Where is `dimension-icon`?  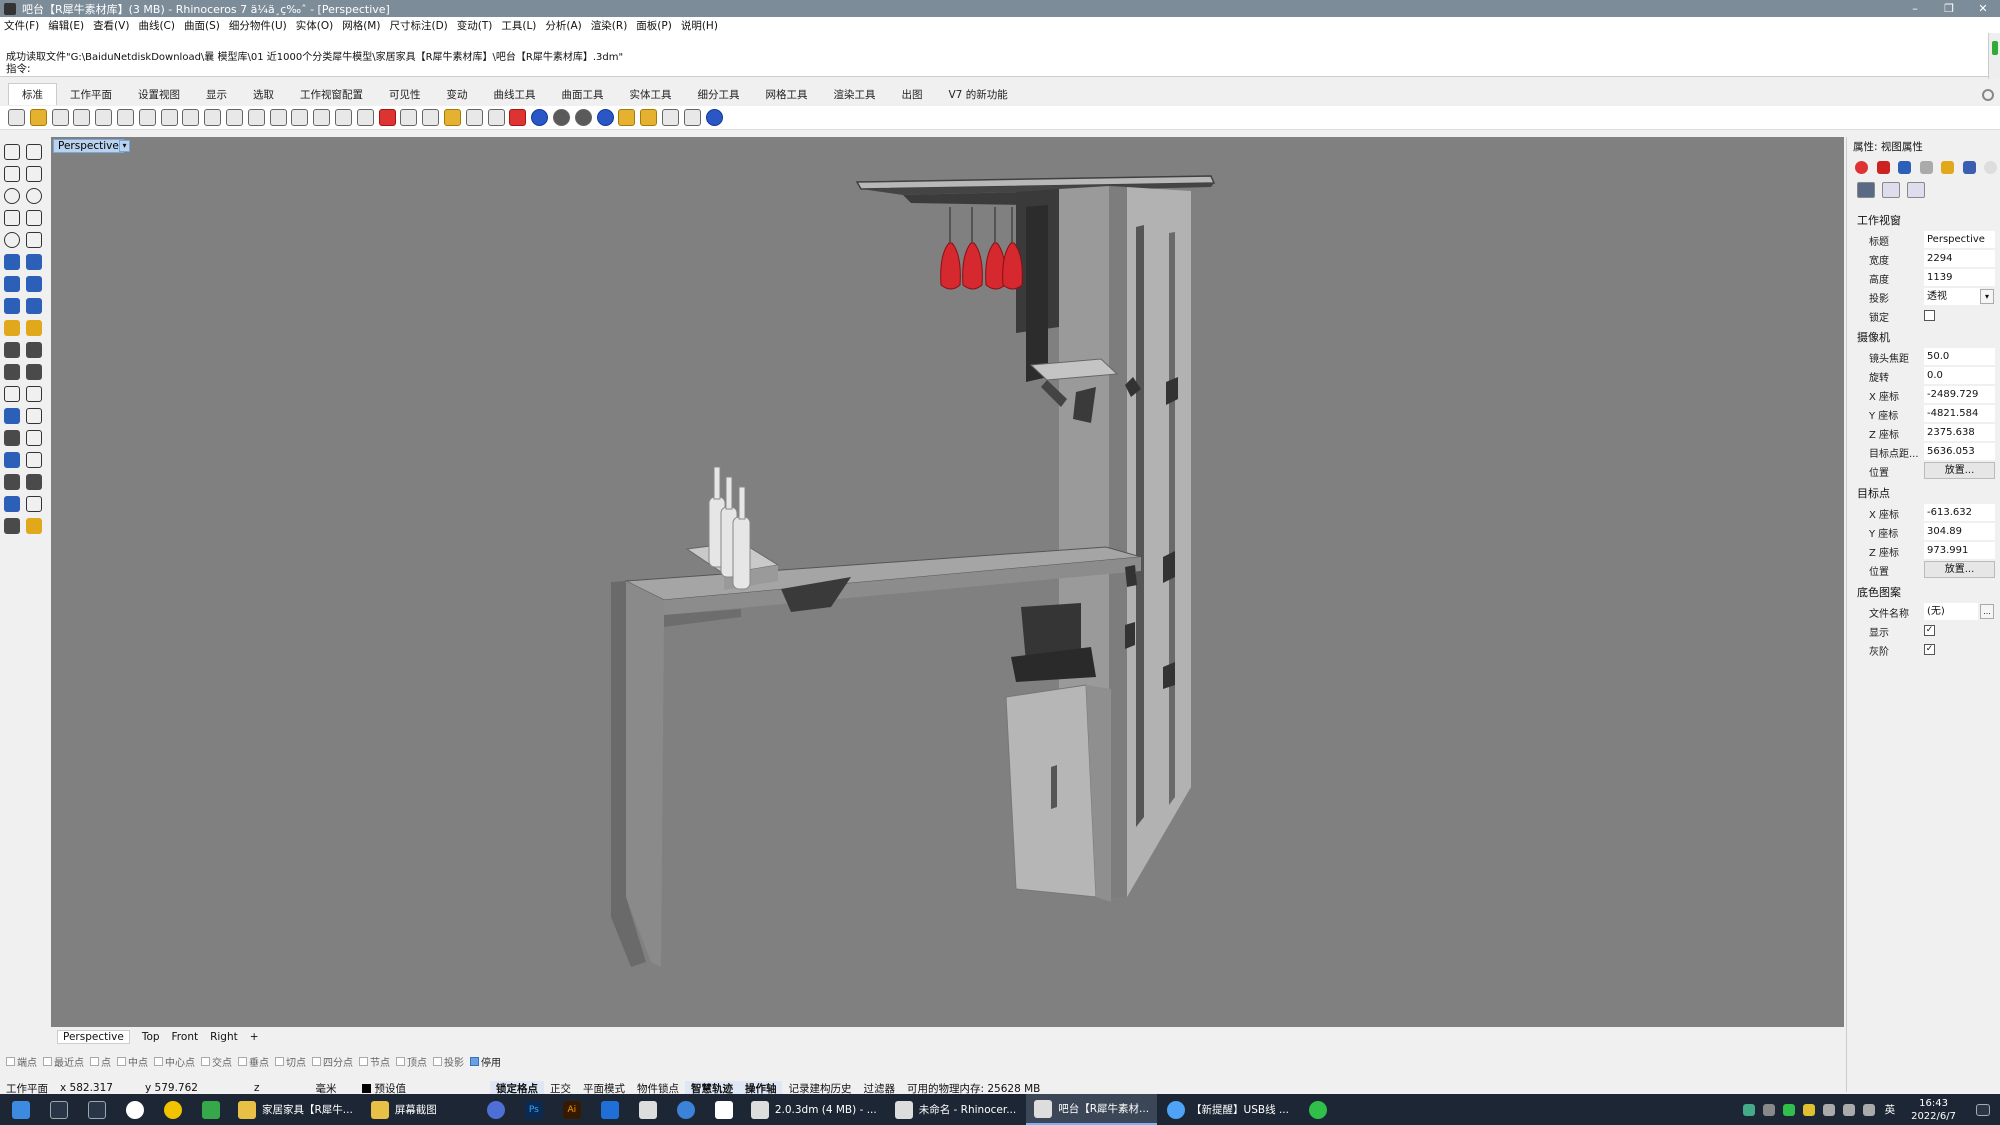
dimension-icon is located at coordinates (670, 117).